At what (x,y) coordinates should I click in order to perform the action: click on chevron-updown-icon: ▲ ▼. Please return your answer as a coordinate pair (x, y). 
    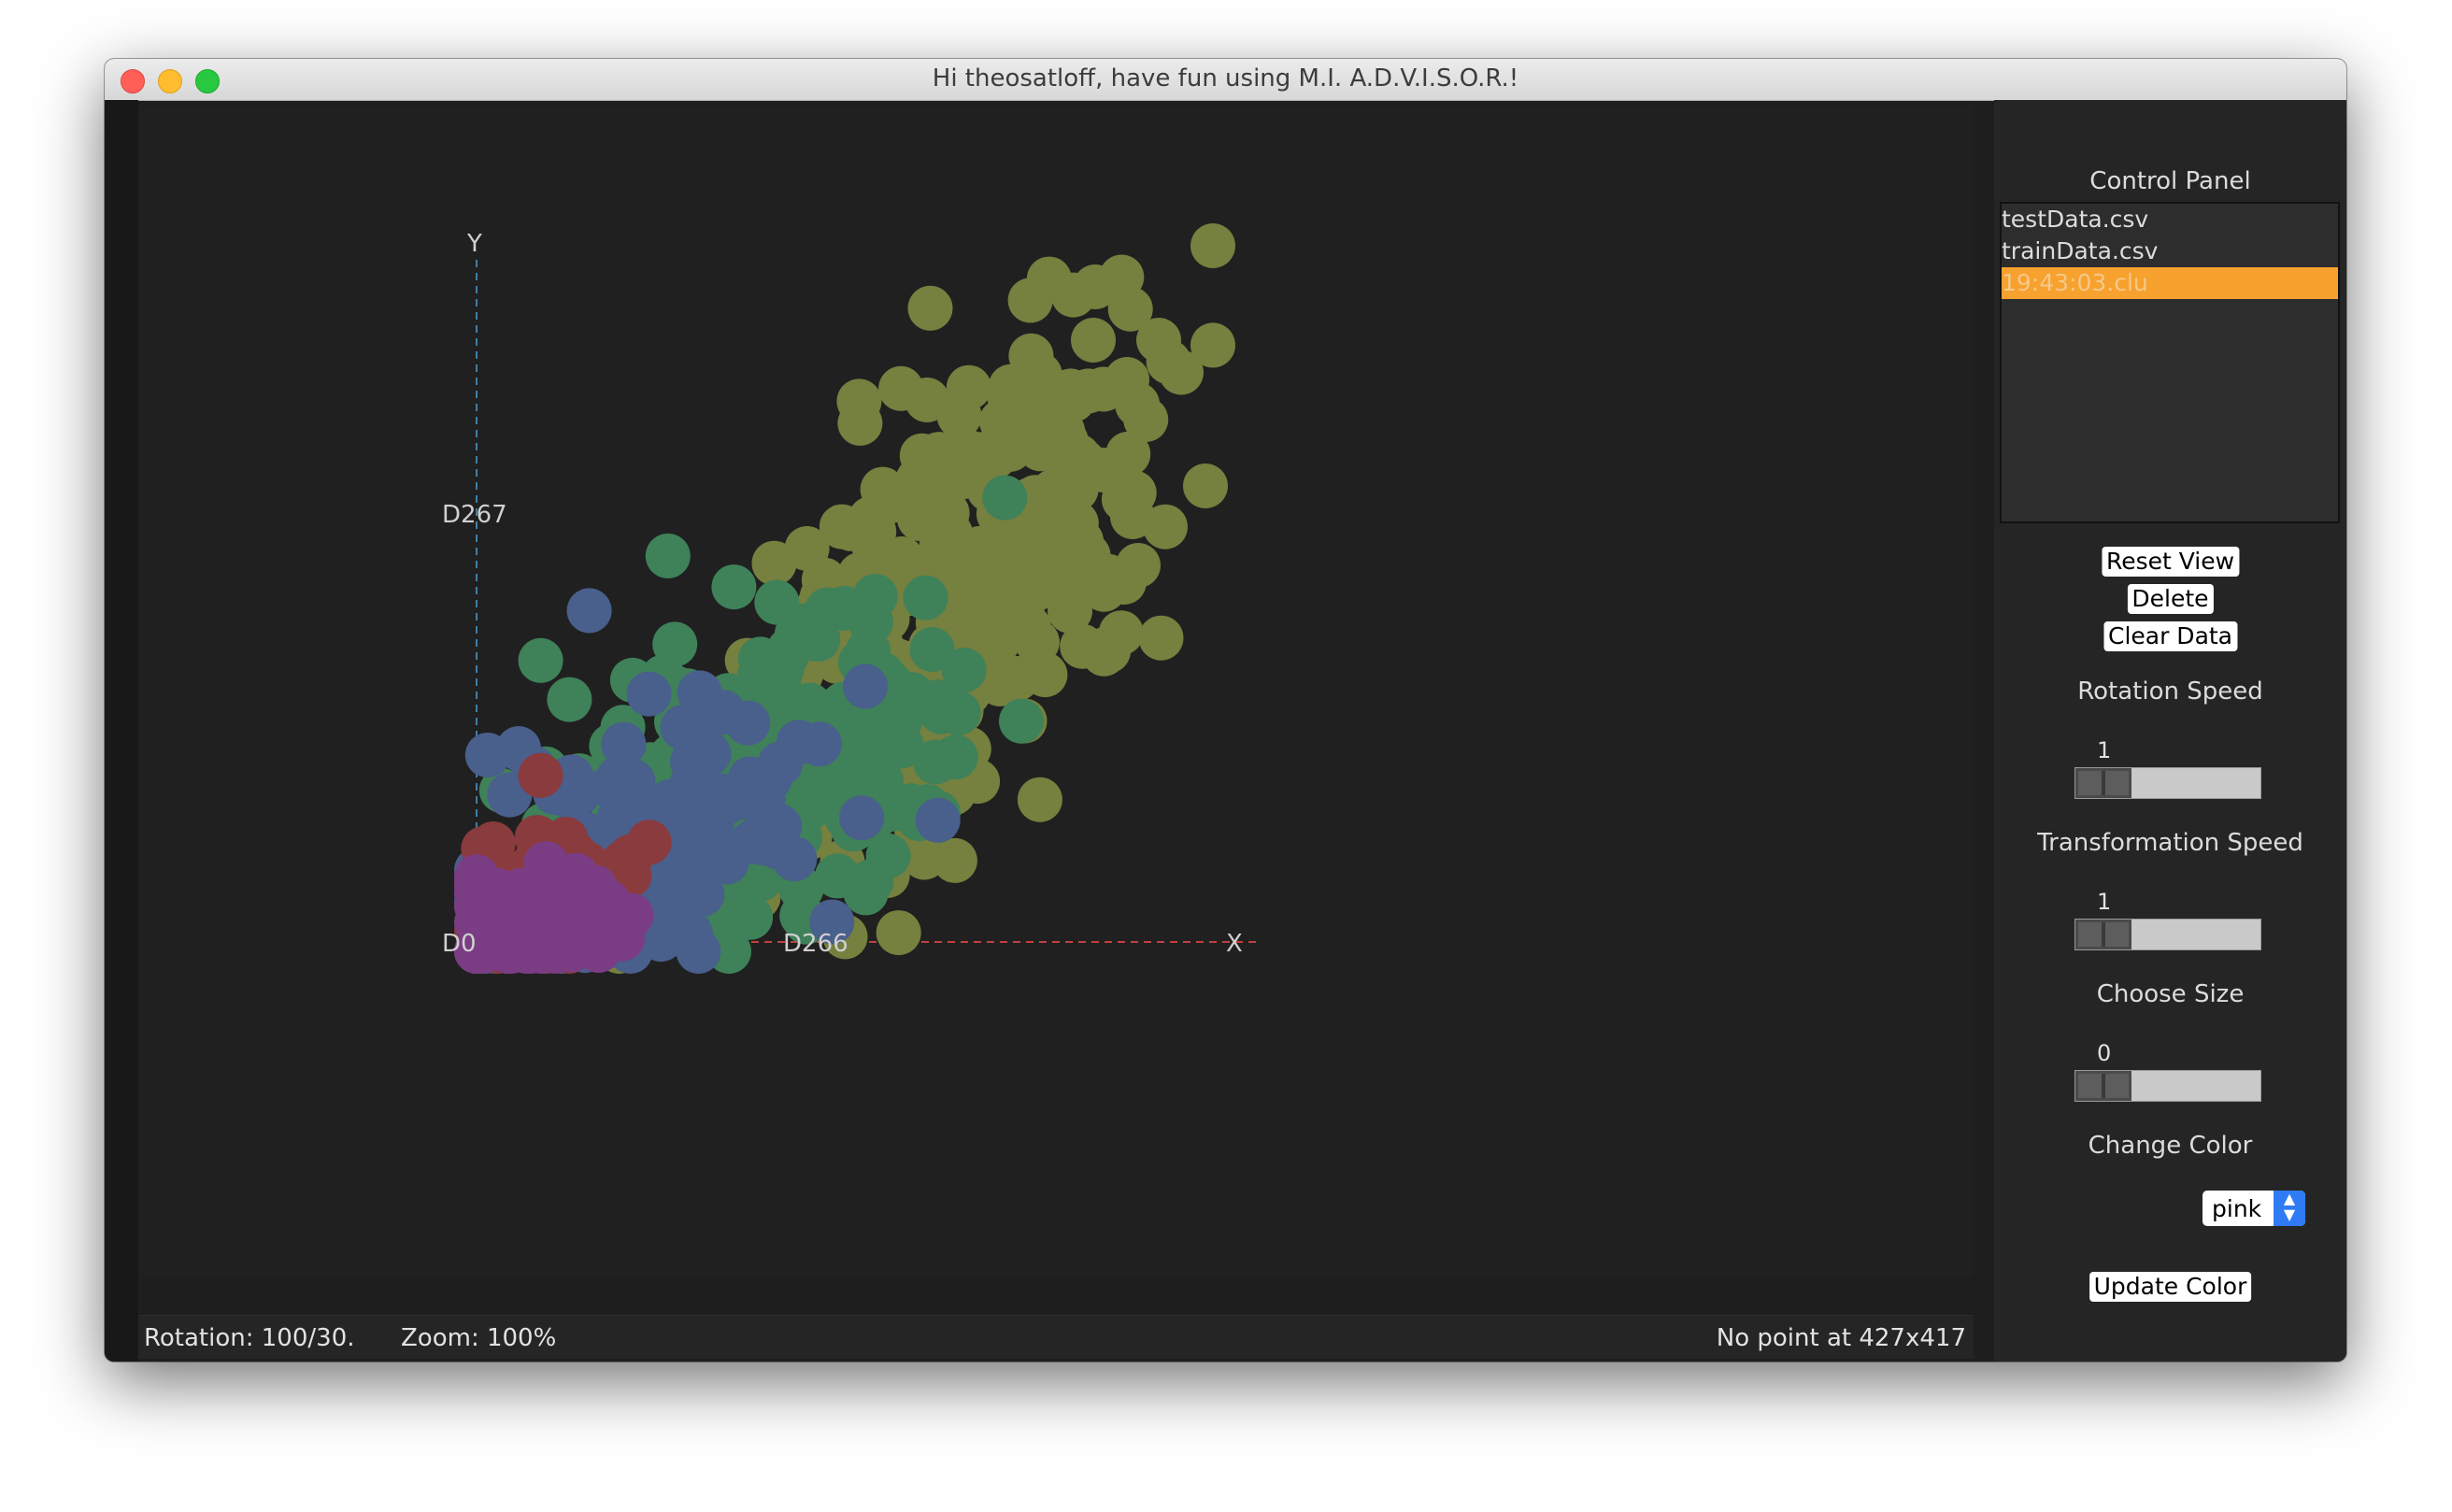
    Looking at the image, I should click on (2289, 1208).